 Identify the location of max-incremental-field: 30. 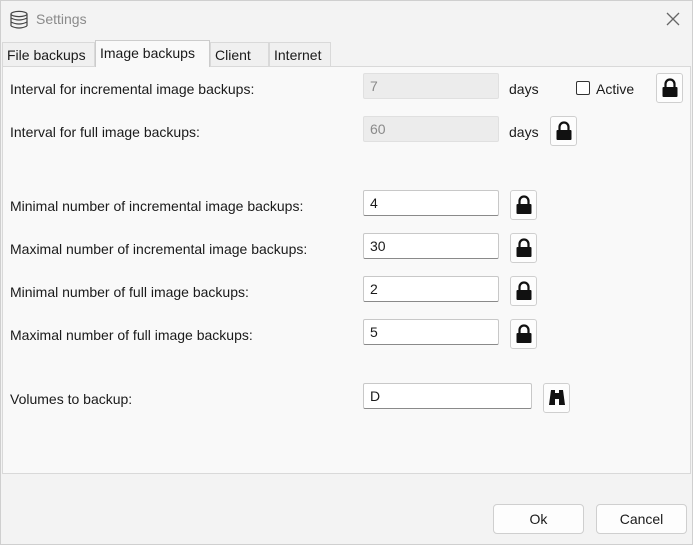
(431, 246).